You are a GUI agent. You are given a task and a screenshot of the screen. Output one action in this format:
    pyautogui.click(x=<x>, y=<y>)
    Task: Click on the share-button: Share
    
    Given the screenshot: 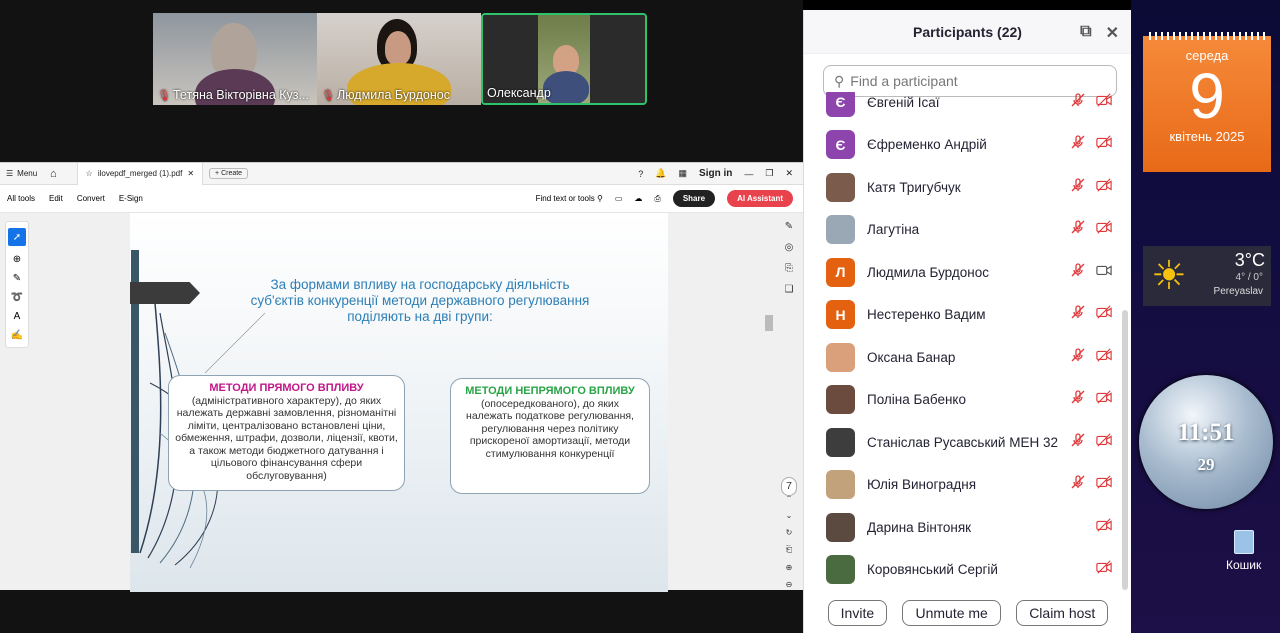 What is the action you would take?
    pyautogui.click(x=694, y=198)
    